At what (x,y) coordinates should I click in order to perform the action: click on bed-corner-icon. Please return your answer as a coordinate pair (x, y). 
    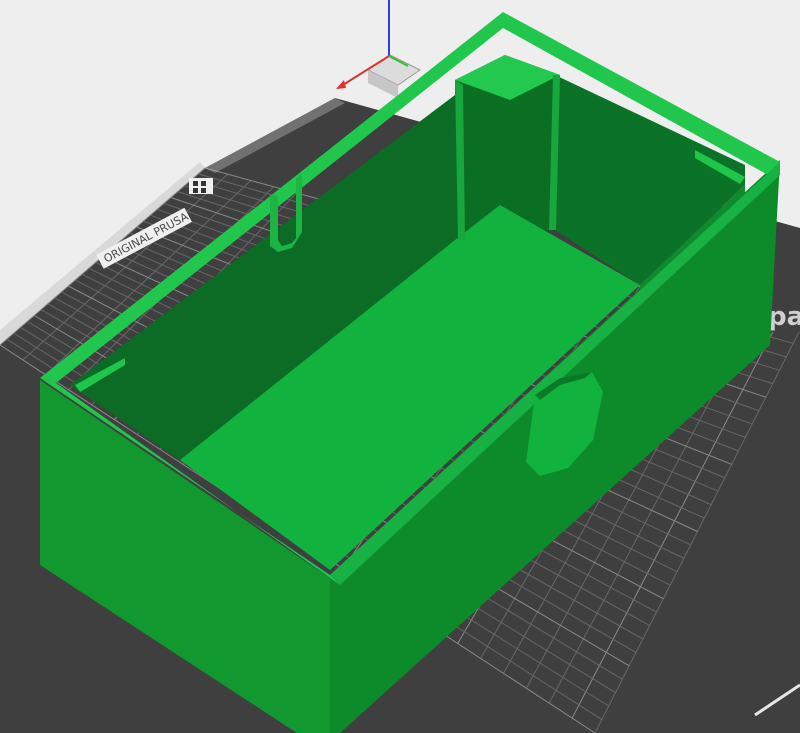
    Looking at the image, I should click on (201, 186).